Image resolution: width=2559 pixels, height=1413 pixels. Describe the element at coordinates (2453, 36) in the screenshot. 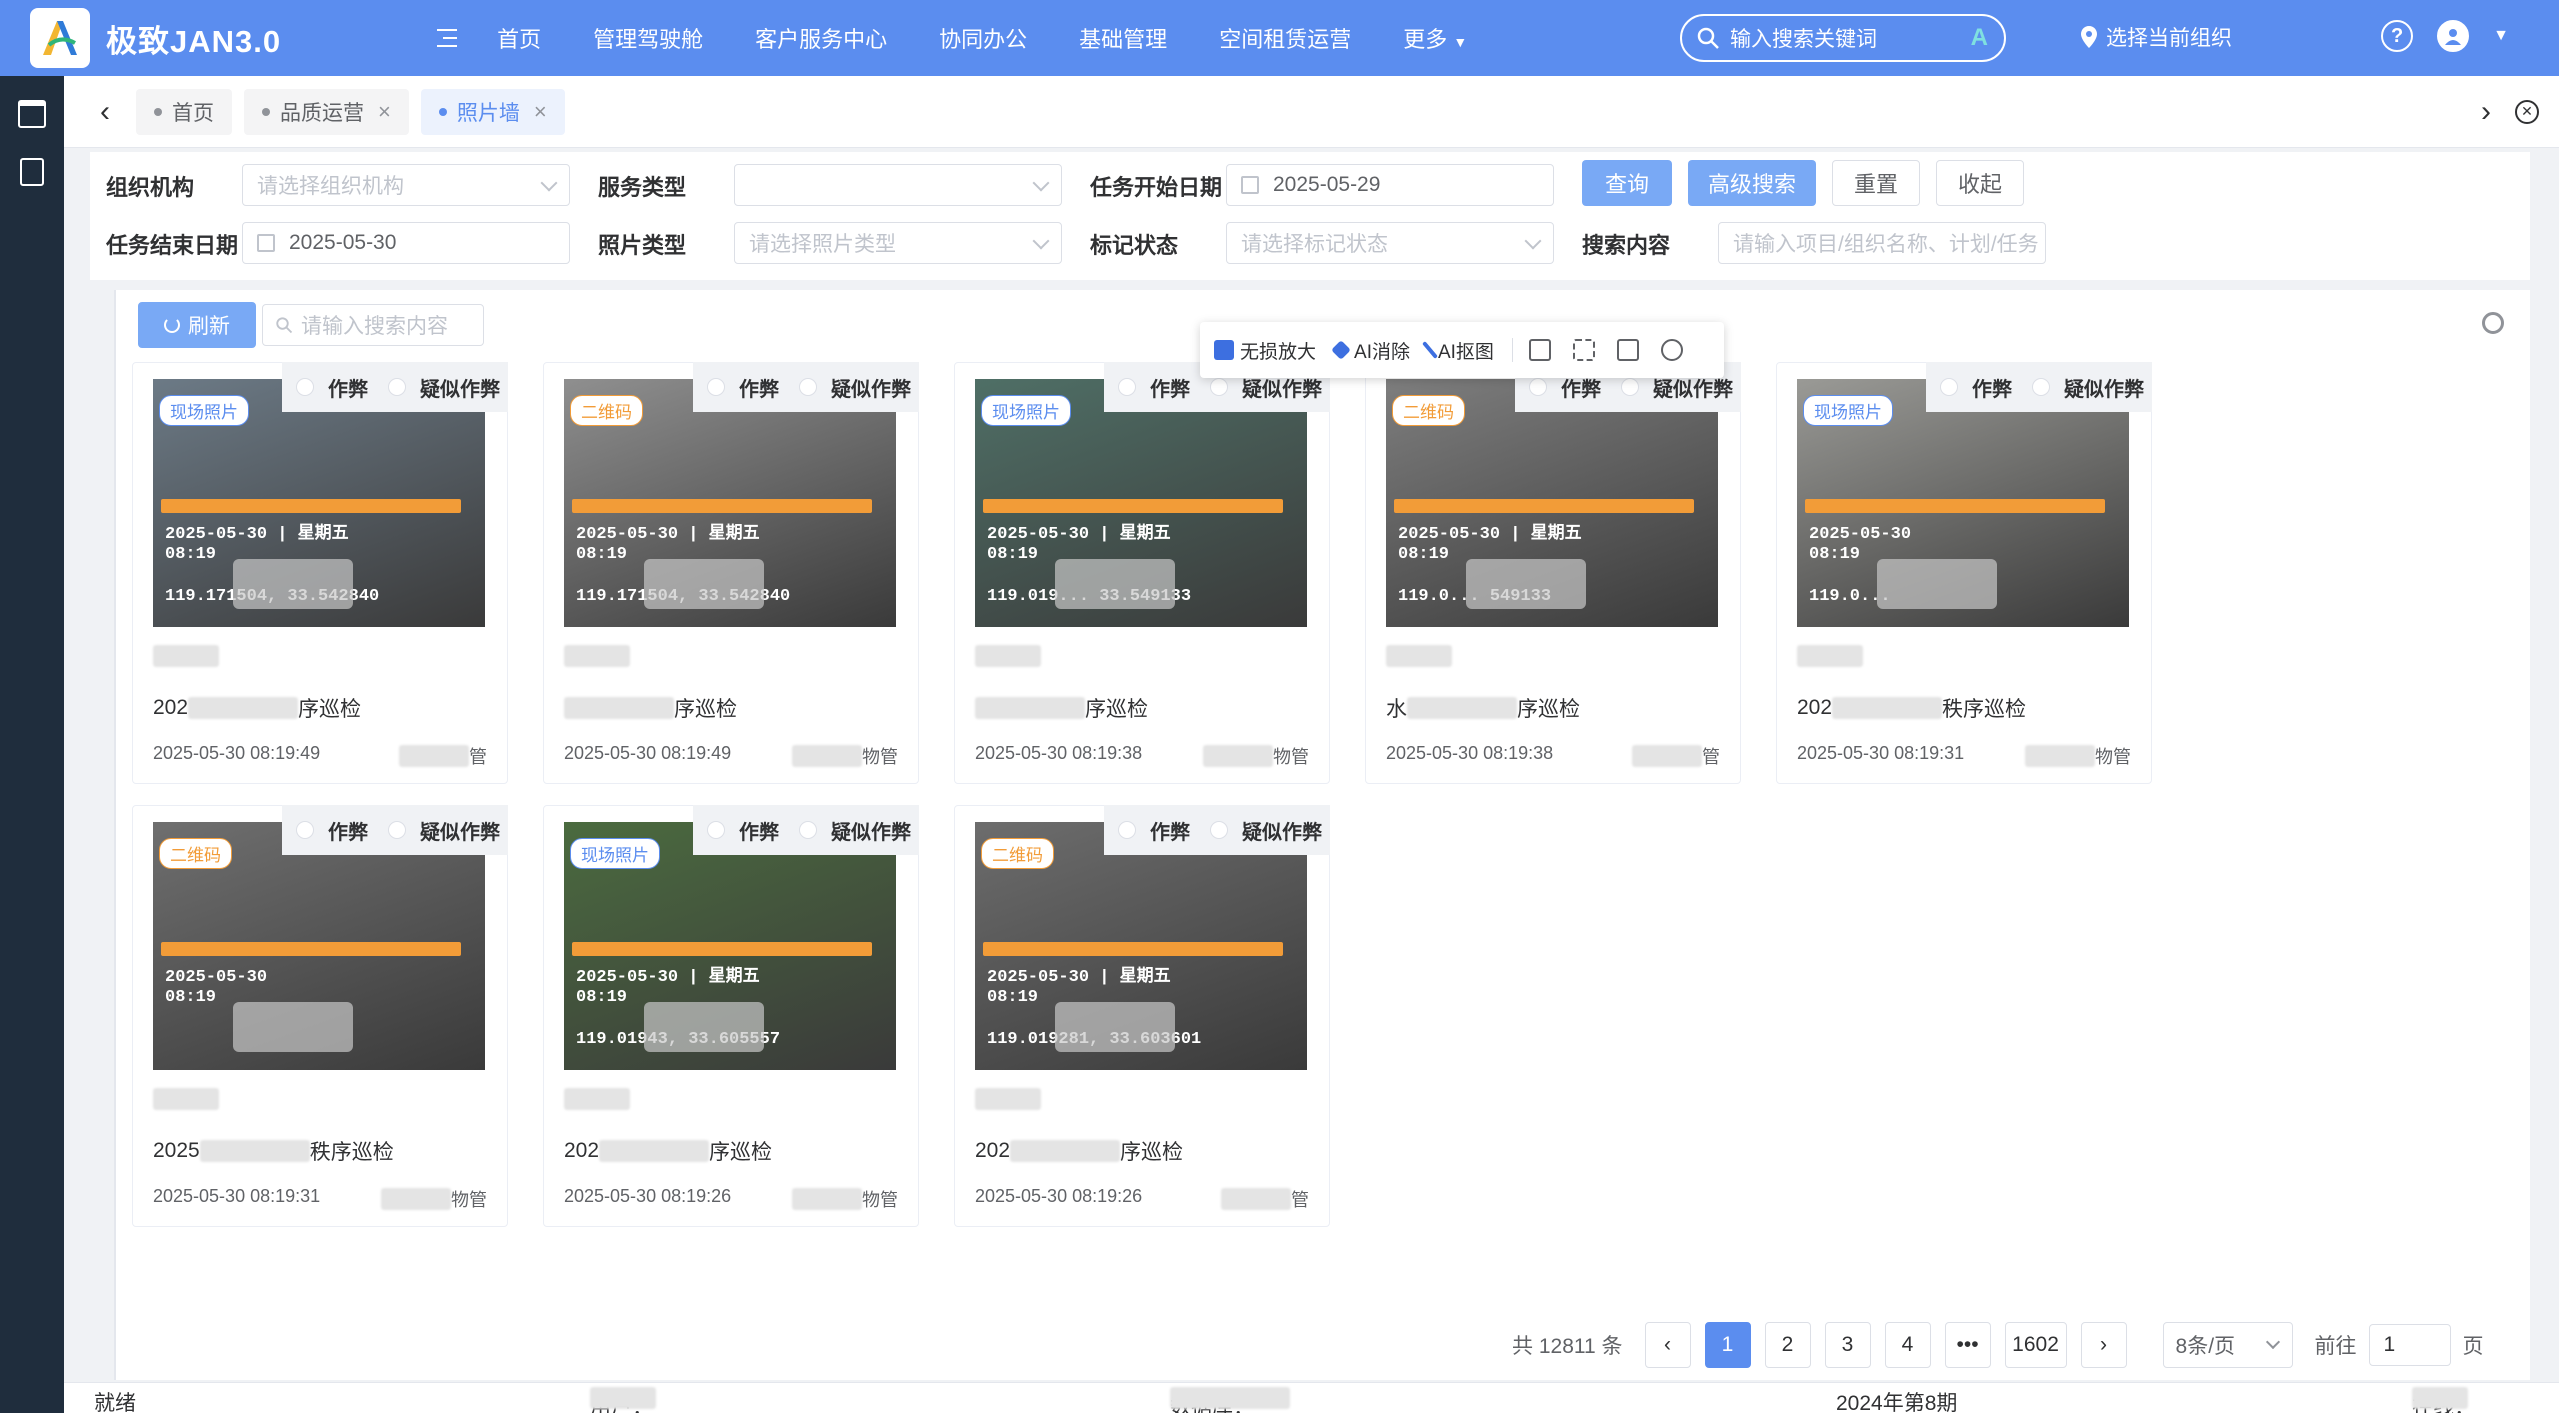

I see `user-avatar-icon` at that location.